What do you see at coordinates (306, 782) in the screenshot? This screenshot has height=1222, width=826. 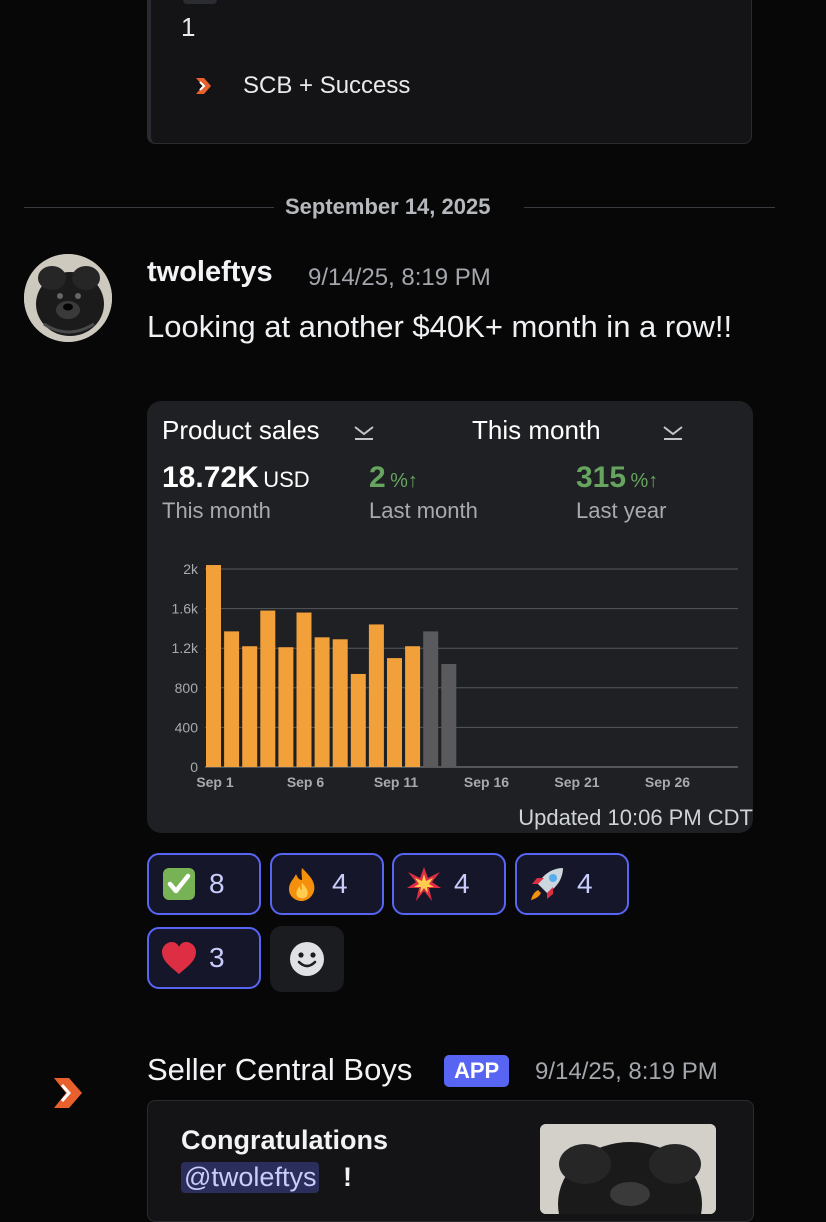 I see `x-tick-label: Sep 6` at bounding box center [306, 782].